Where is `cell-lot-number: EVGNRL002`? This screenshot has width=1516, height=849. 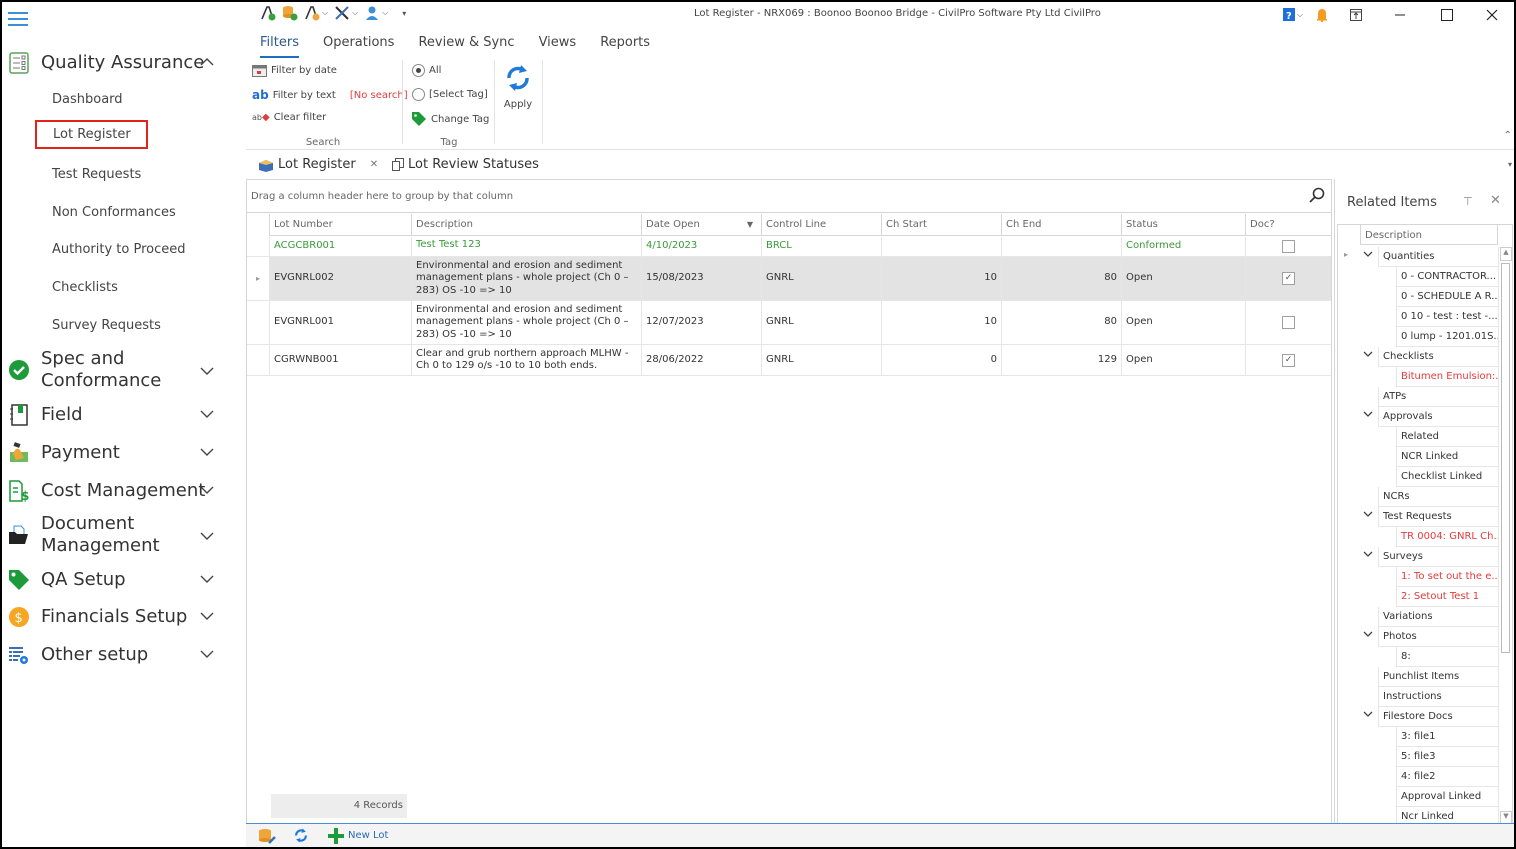
cell-lot-number: EVGNRL002 is located at coordinates (340, 278).